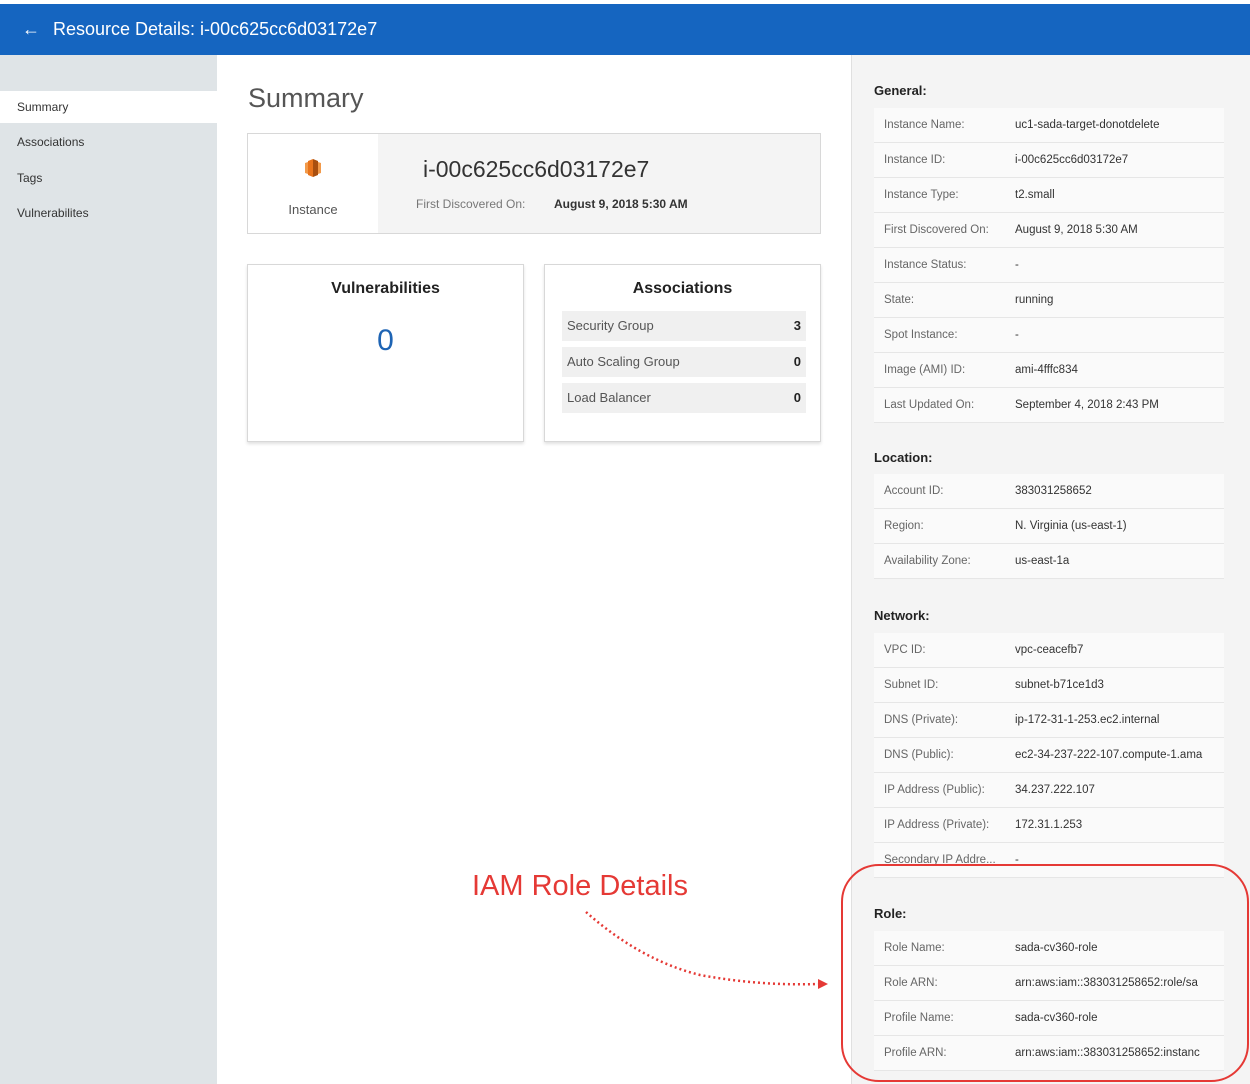  What do you see at coordinates (536, 169) in the screenshot?
I see `instance-id-heading: i-00c625cc6d03172e7` at bounding box center [536, 169].